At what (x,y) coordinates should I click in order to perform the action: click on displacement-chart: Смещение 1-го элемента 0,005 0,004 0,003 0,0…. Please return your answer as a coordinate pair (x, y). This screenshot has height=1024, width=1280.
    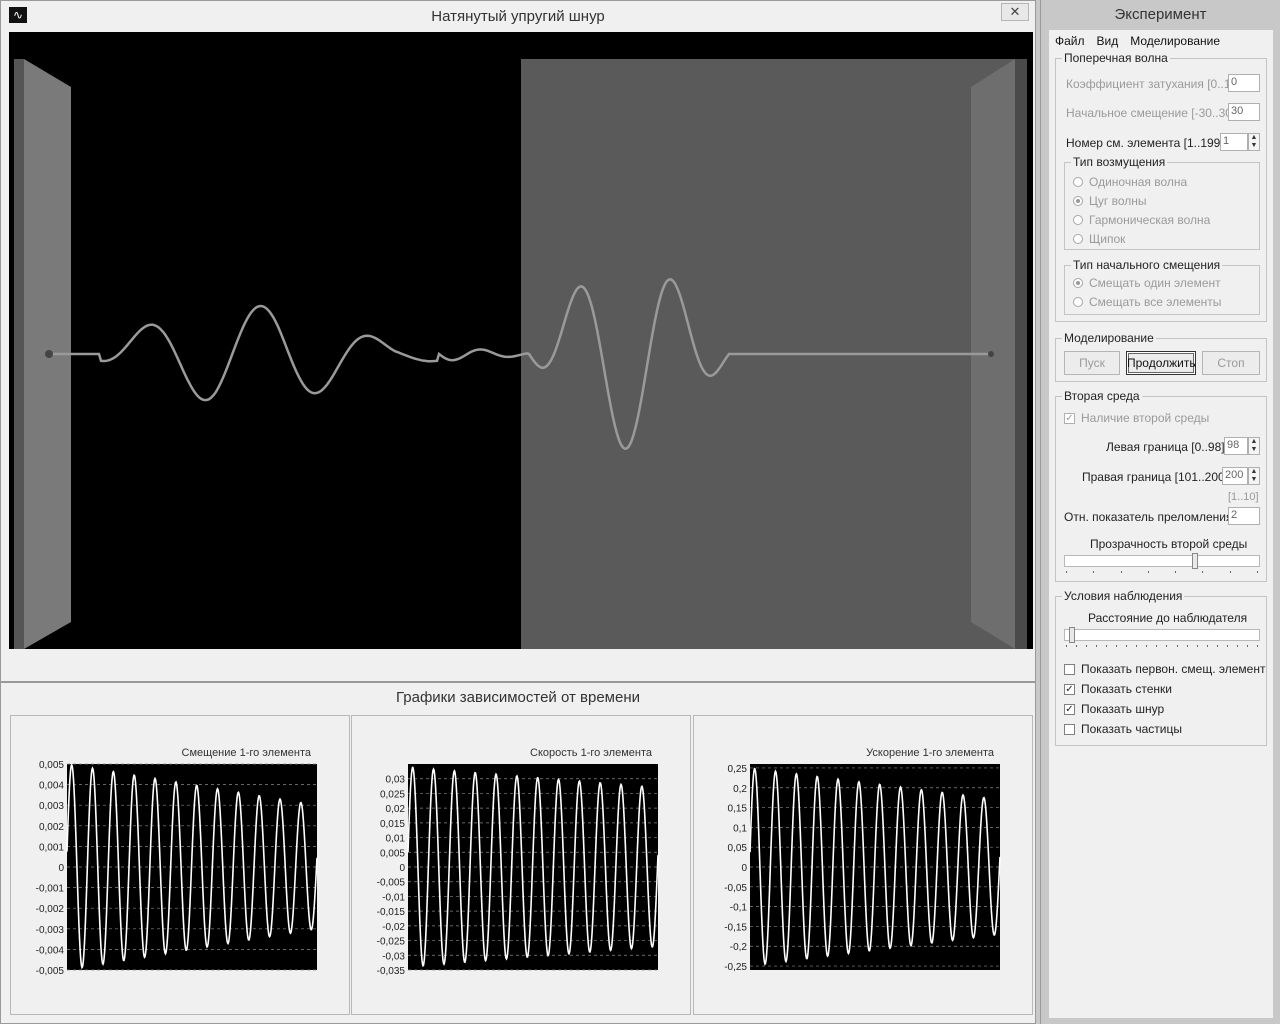
    Looking at the image, I should click on (177, 862).